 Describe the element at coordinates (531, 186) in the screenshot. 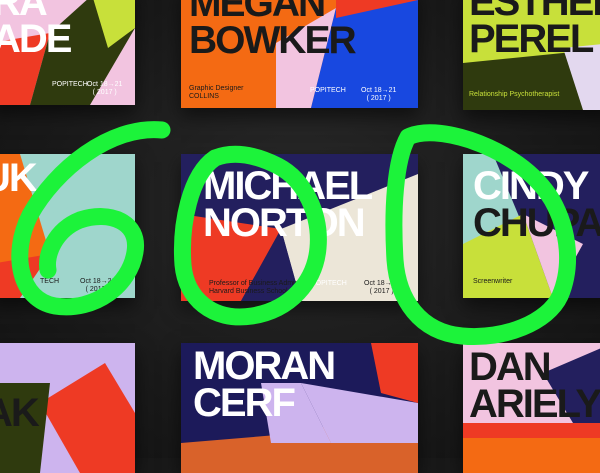

I see `card-name: CINDY` at that location.